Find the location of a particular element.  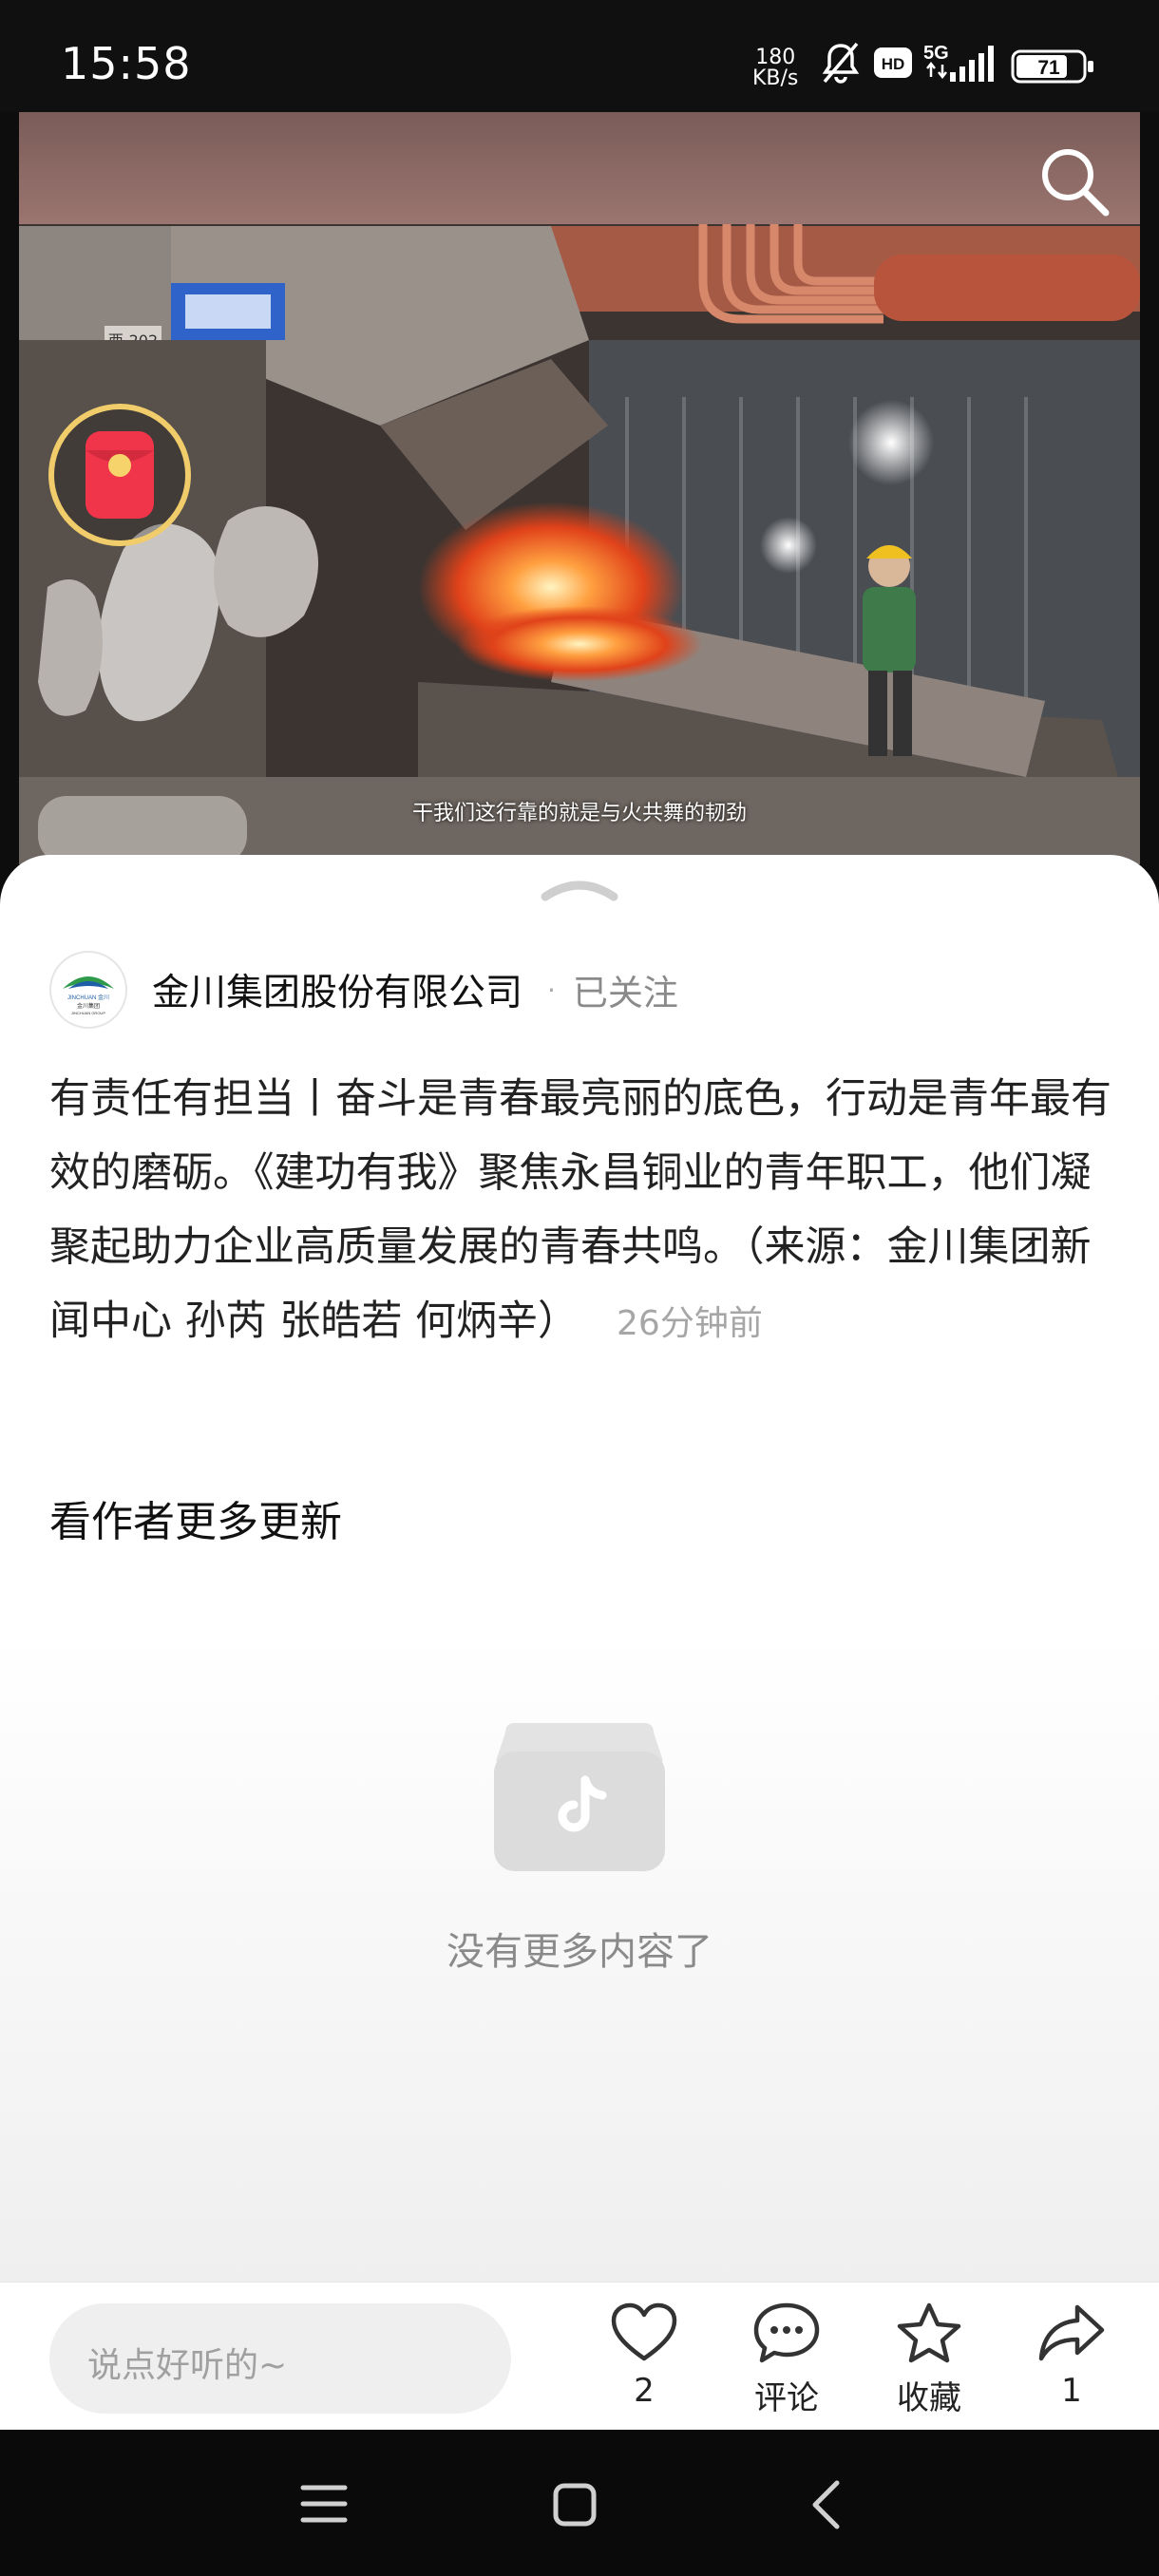

comment-button: 评论 is located at coordinates (787, 2359).